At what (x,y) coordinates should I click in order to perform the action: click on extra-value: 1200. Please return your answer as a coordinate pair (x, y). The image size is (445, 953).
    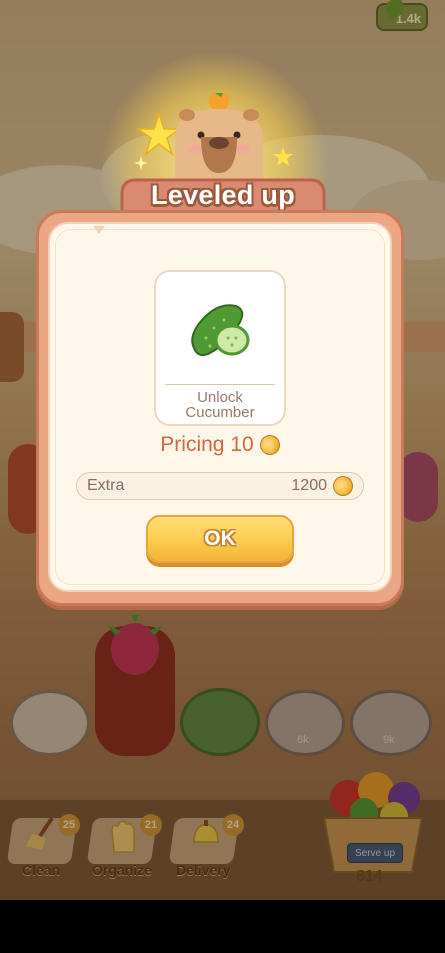
    Looking at the image, I should click on (309, 485).